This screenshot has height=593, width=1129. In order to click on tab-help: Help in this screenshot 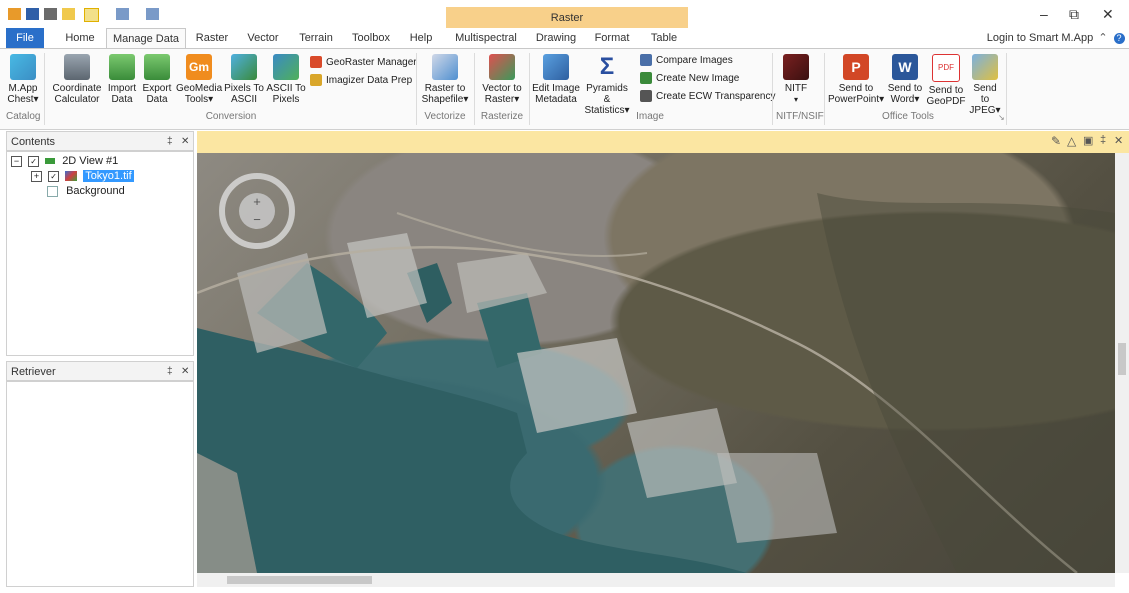, I will do `click(421, 38)`.